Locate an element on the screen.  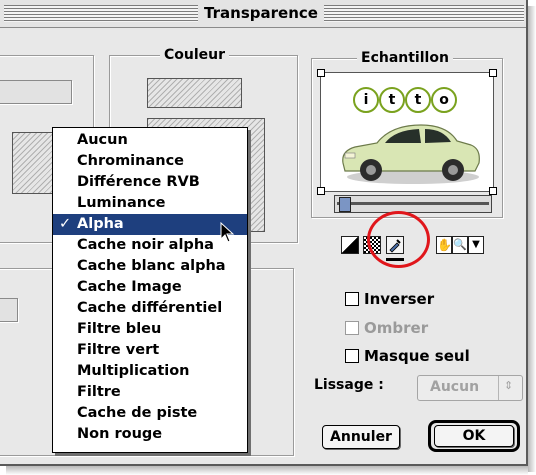
menu-item: Chrominance is located at coordinates (150, 161).